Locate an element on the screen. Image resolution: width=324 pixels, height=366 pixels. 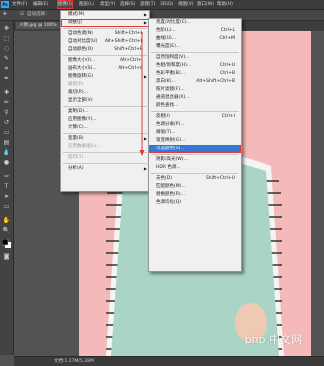
menu-select: 选择(S) is located at coordinates (127, 4).